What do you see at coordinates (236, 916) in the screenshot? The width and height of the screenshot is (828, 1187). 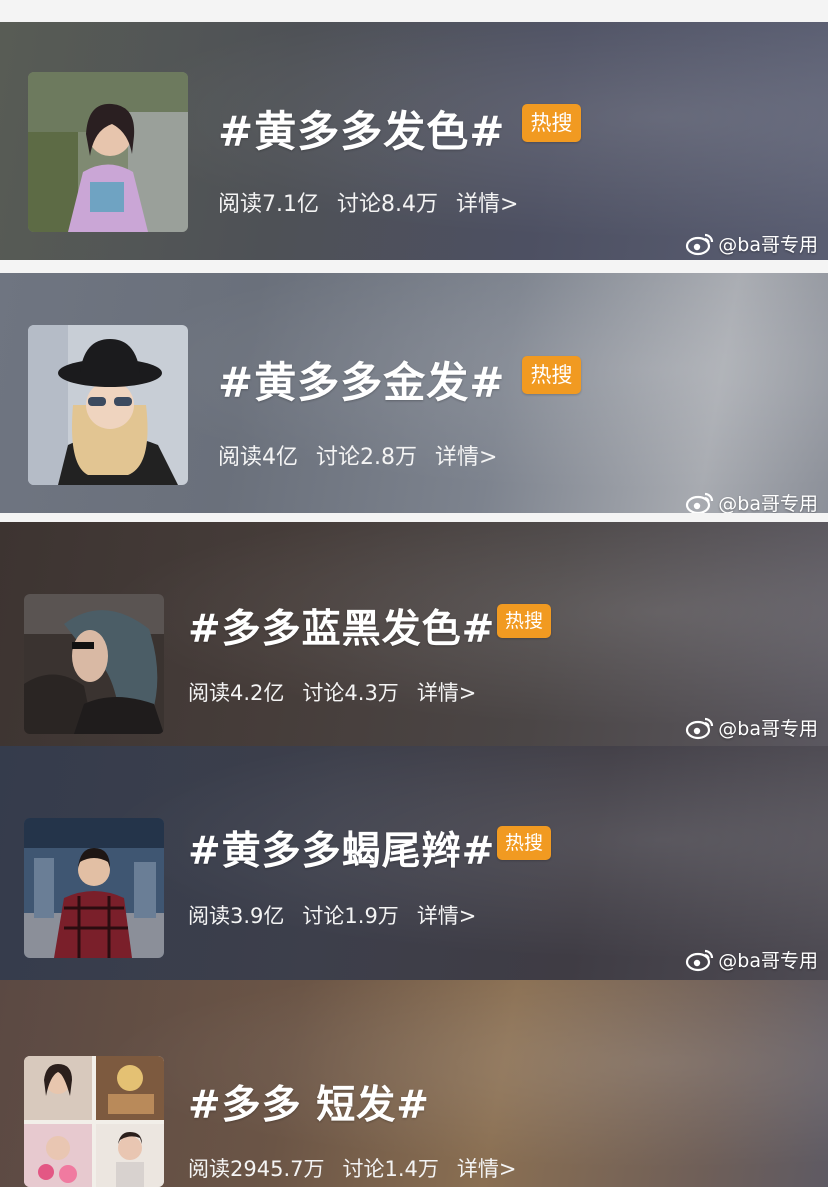 I see `read-count: 阅读3.9亿` at bounding box center [236, 916].